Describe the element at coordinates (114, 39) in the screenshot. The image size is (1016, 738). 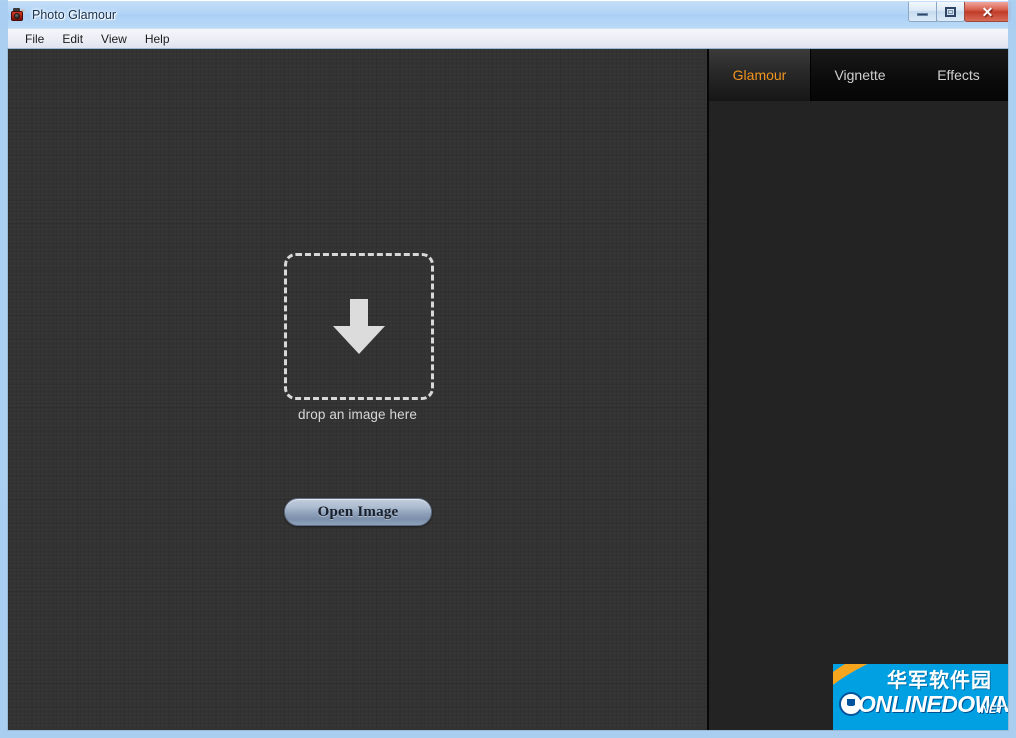
I see `menu-item-view: View` at that location.